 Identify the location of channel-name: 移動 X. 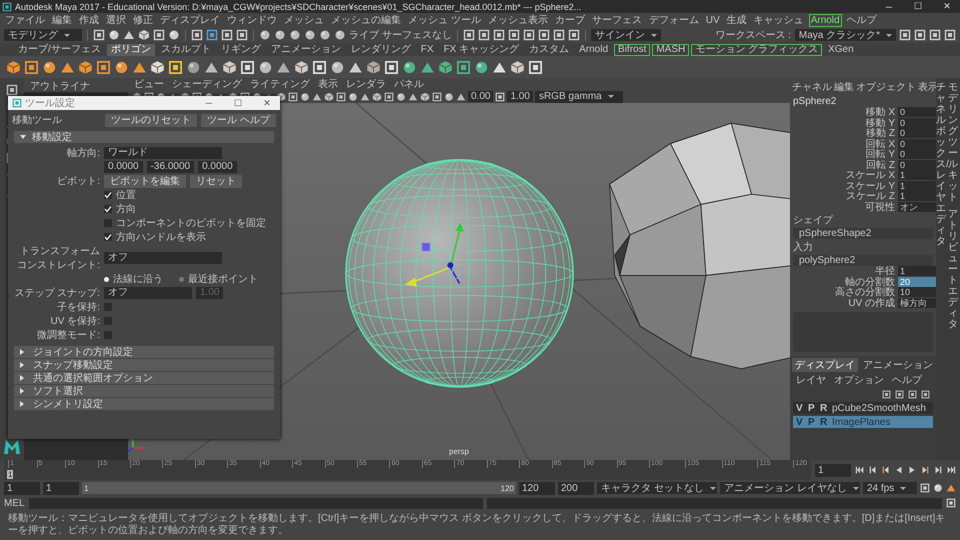
(844, 112).